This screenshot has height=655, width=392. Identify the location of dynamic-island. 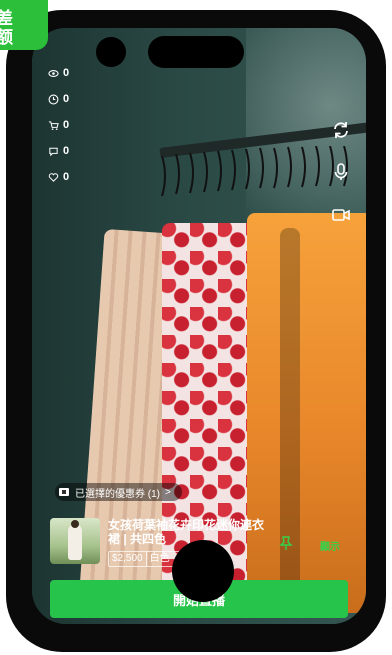
(196, 52).